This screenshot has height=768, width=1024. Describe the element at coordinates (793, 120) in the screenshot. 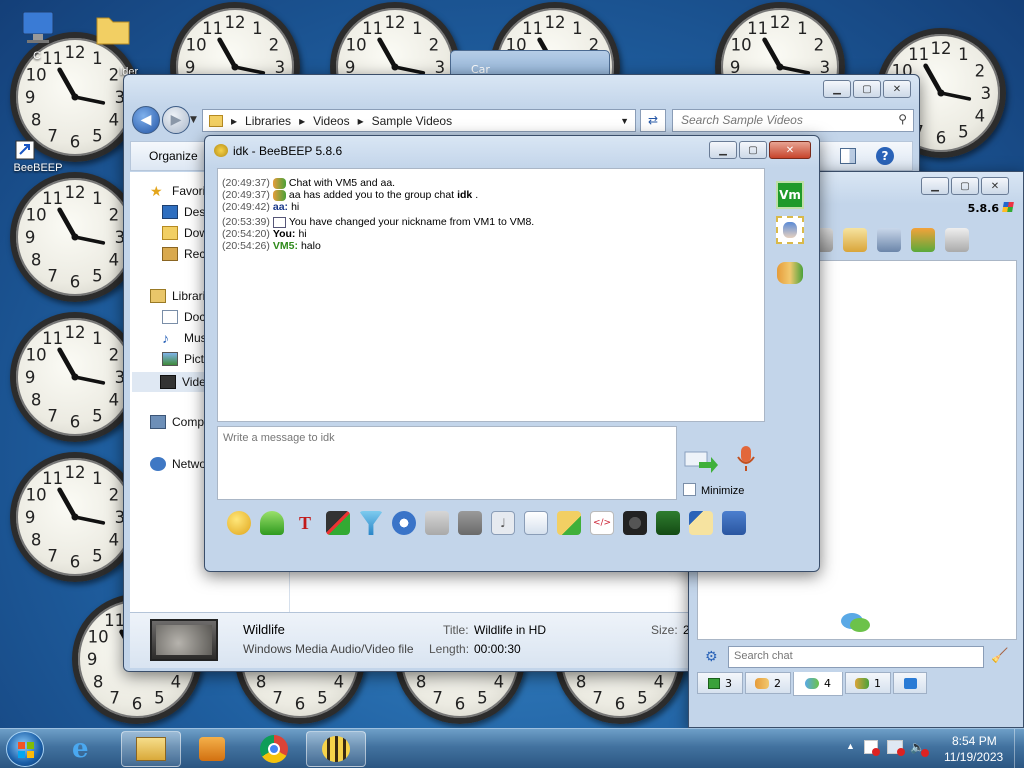

I see `explorer-search-input: Search Sample Videos ⚲` at that location.